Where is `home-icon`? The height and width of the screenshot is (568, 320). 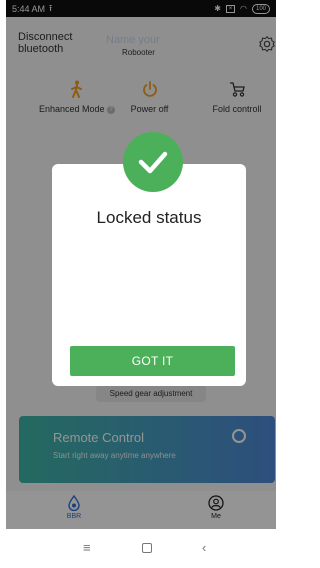 home-icon is located at coordinates (147, 548).